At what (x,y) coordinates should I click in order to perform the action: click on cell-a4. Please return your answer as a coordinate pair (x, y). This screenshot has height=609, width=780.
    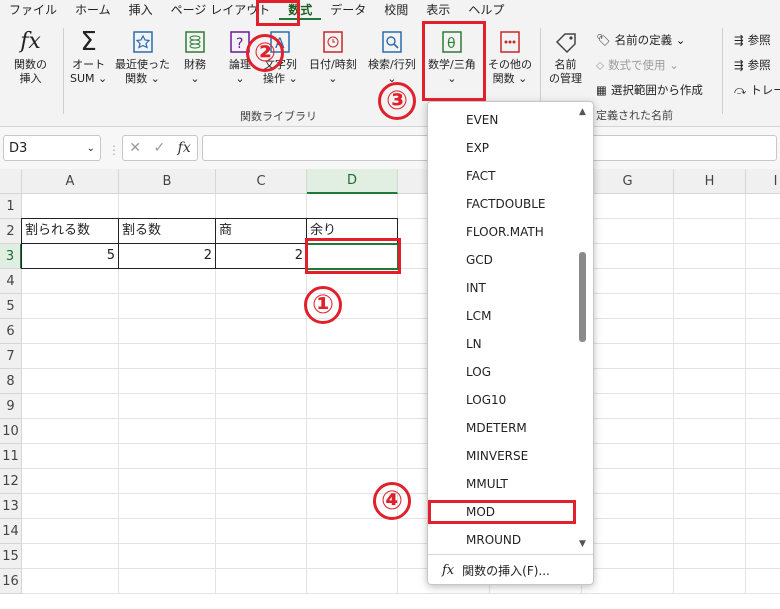
    Looking at the image, I should click on (70, 281).